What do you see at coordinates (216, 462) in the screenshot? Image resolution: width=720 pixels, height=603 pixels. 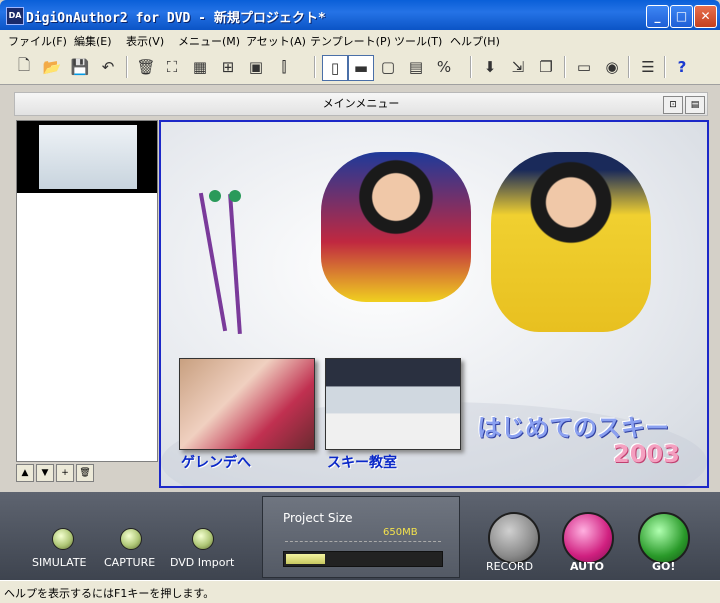 I see `menu-button-label-slope: ゲレンデへ` at bounding box center [216, 462].